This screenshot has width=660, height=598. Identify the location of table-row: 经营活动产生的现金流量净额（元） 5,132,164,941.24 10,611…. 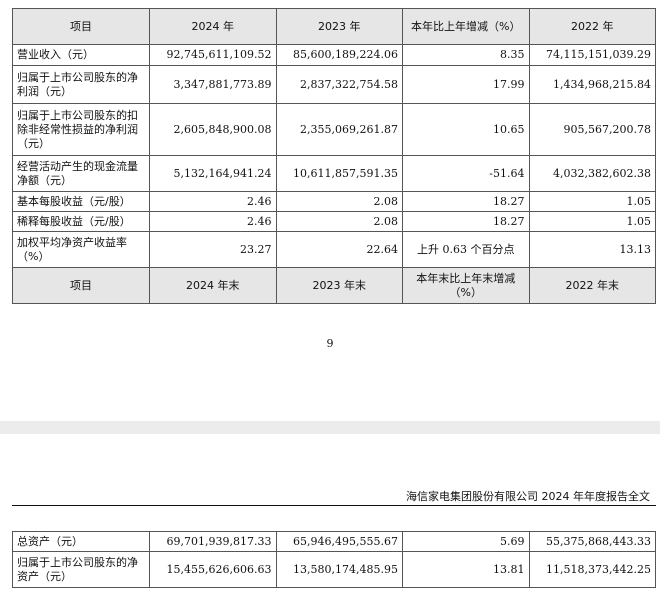
(334, 173).